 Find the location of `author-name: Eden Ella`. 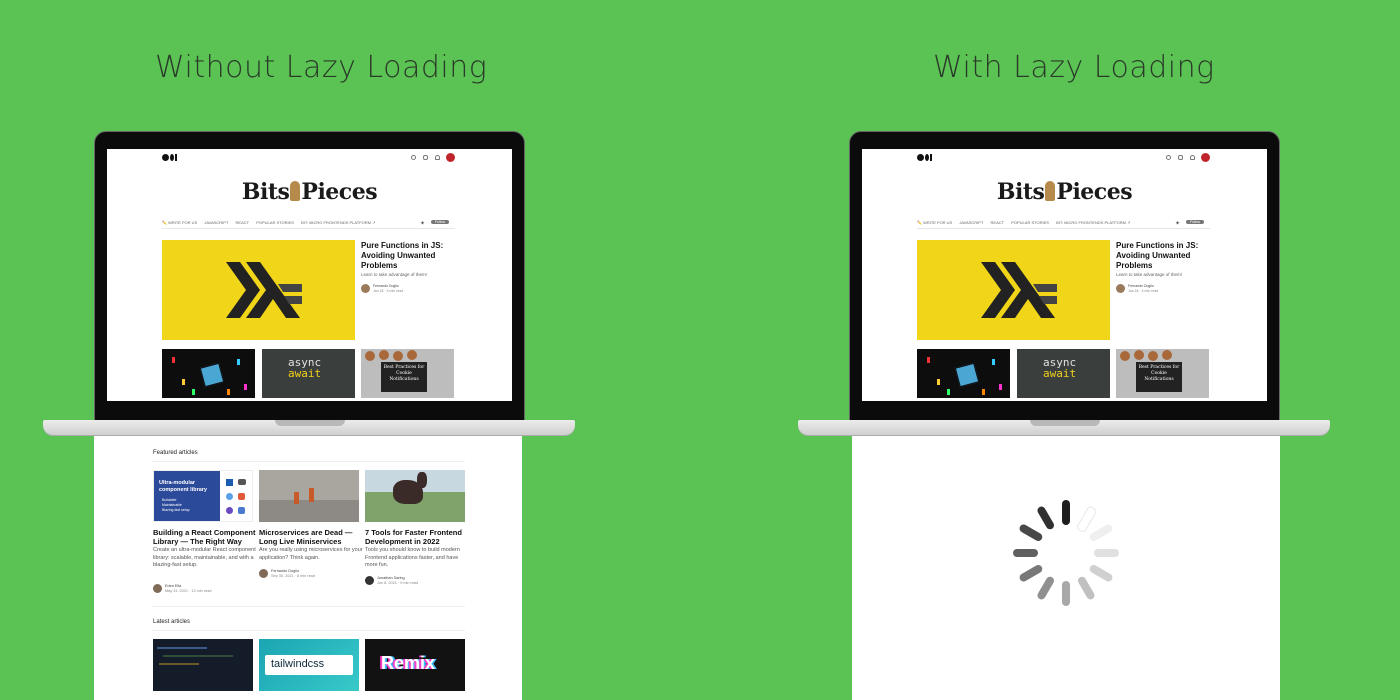

author-name: Eden Ella is located at coordinates (173, 586).